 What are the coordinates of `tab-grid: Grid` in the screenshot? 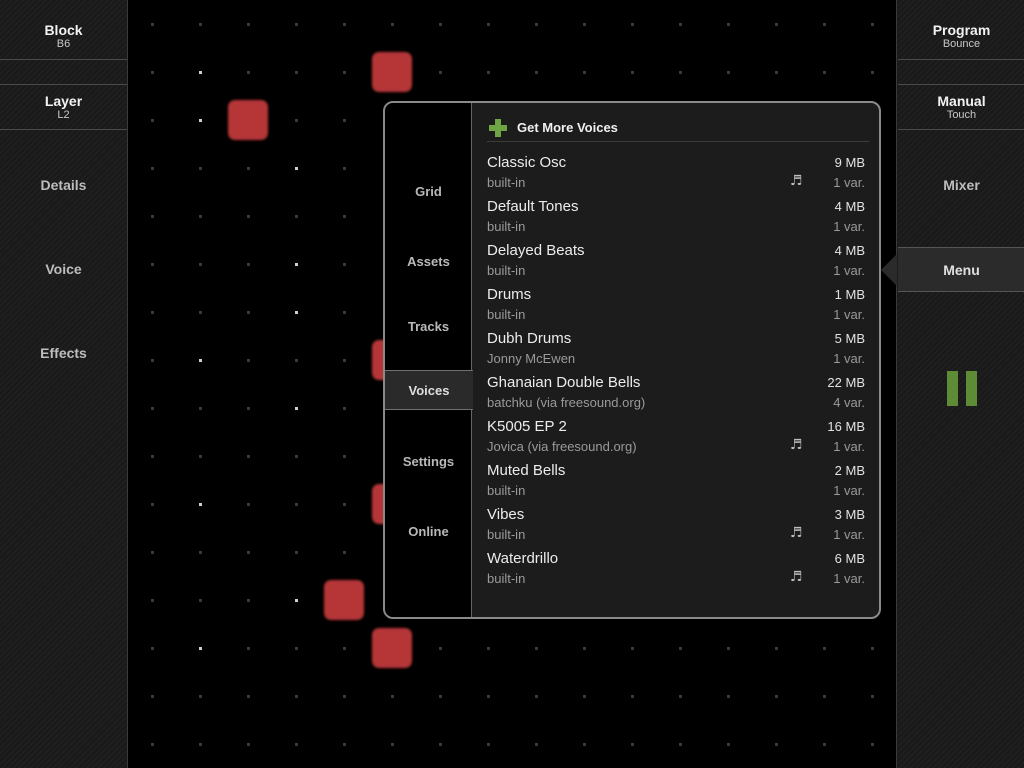 It's located at (428, 191).